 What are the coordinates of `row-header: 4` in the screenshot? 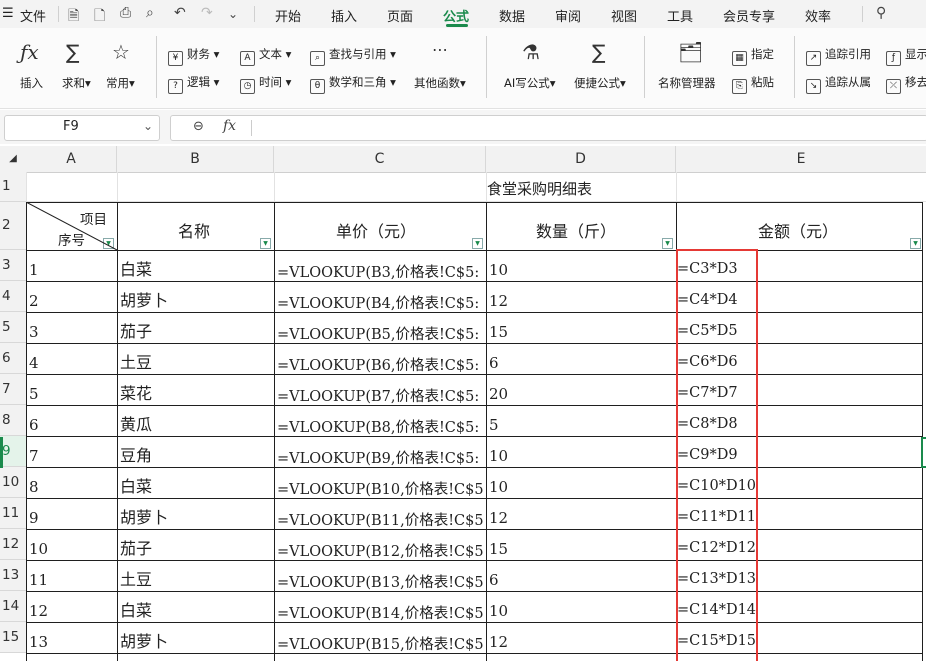 It's located at (13, 296).